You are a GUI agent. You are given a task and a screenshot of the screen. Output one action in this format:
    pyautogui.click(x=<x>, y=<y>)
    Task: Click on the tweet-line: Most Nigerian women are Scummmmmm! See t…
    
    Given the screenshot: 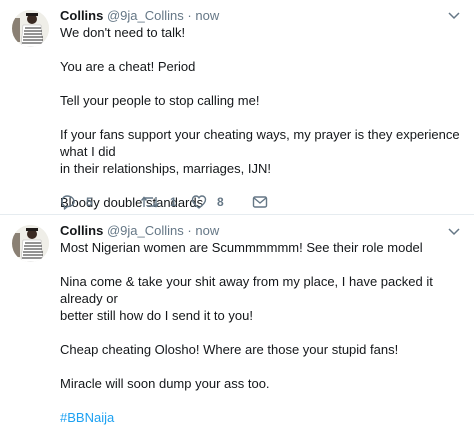 What is the action you would take?
    pyautogui.click(x=241, y=247)
    